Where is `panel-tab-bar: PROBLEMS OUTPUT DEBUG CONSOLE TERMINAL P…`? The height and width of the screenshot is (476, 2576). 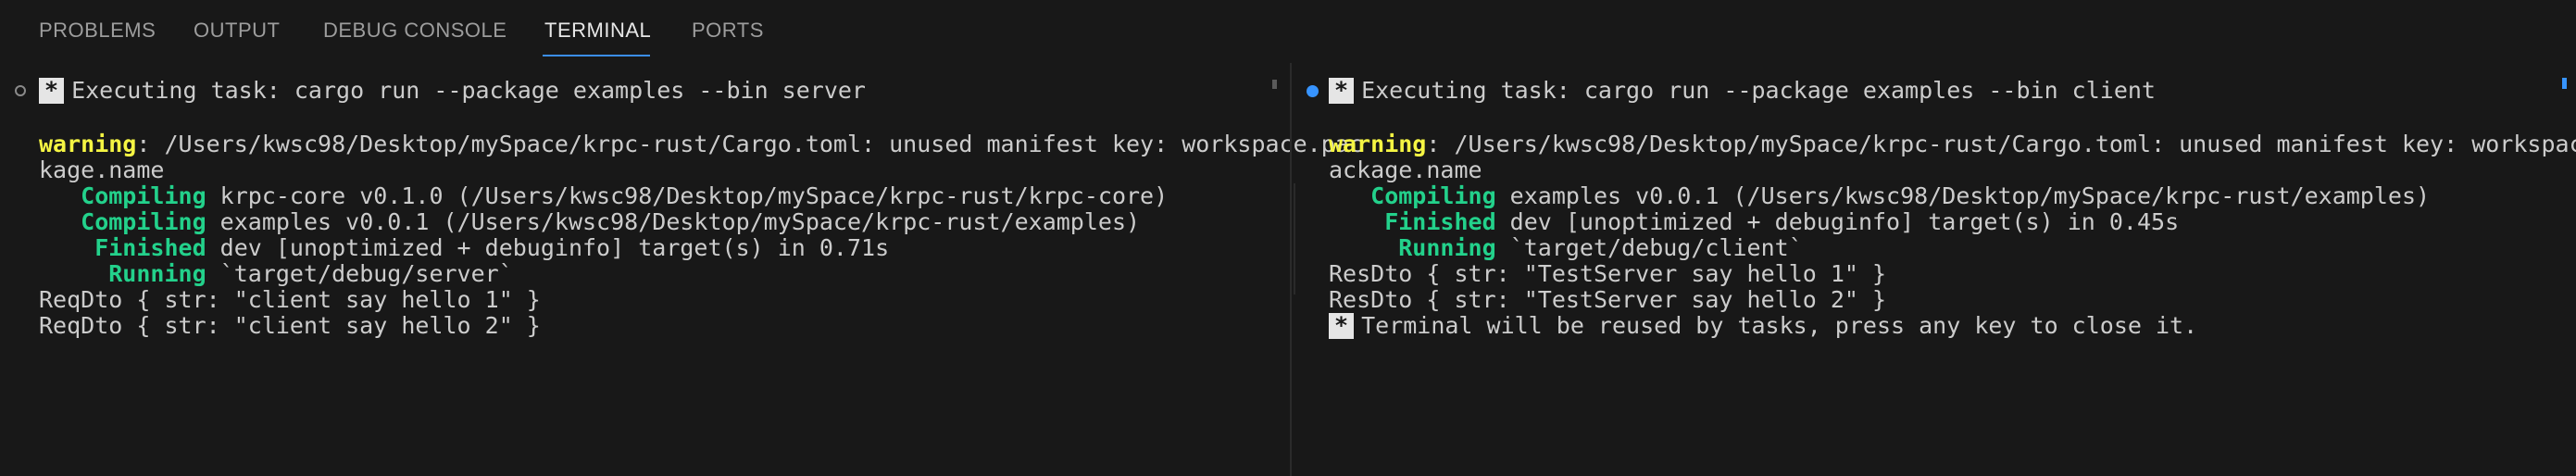
panel-tab-bar: PROBLEMS OUTPUT DEBUG CONSOLE TERMINAL P… is located at coordinates (1288, 32).